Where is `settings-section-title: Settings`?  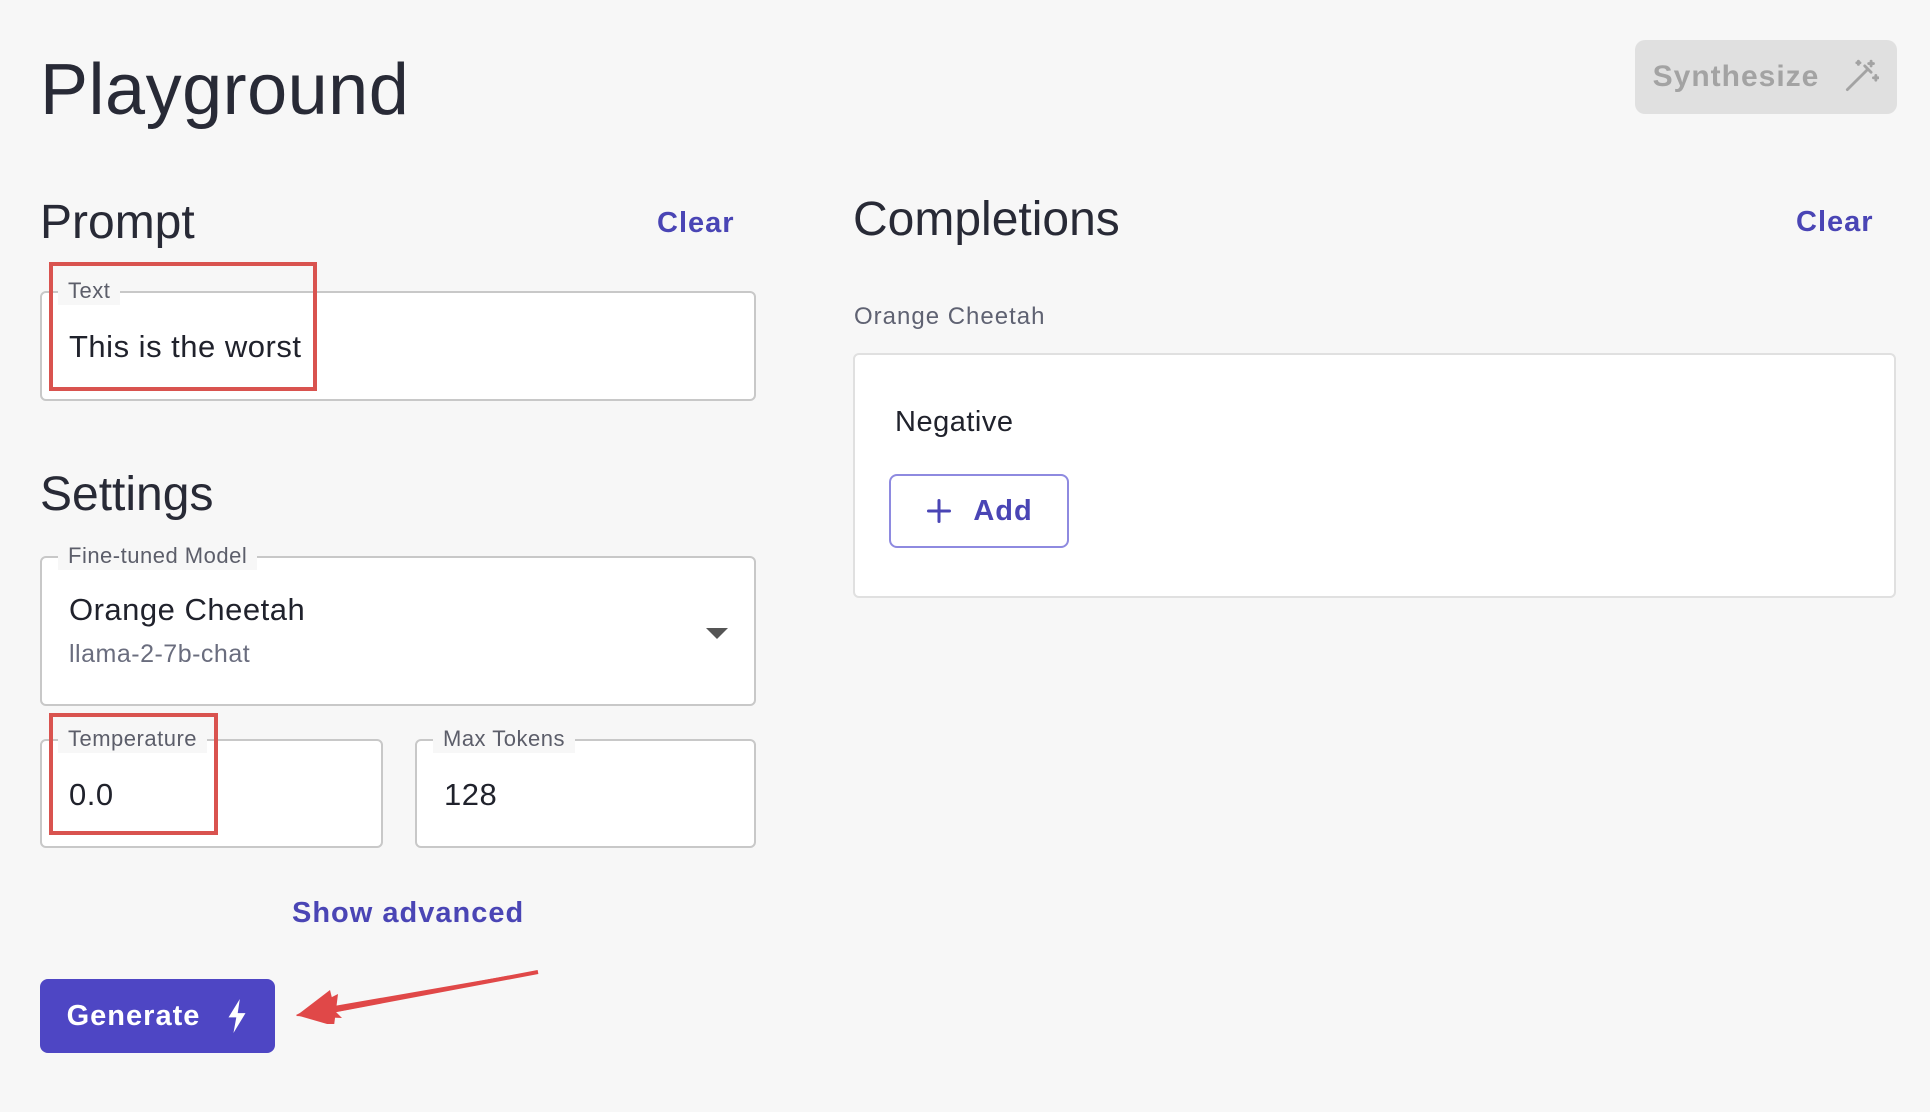
settings-section-title: Settings is located at coordinates (127, 494).